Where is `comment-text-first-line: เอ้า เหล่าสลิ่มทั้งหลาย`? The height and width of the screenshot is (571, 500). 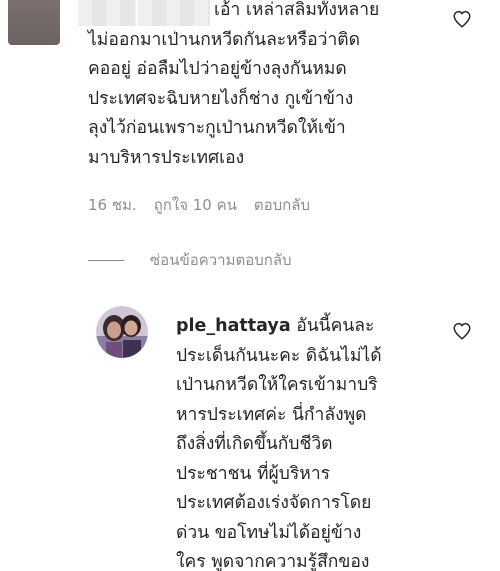 comment-text-first-line: เอ้า เหล่าสลิ่มทั้งหลาย is located at coordinates (297, 10).